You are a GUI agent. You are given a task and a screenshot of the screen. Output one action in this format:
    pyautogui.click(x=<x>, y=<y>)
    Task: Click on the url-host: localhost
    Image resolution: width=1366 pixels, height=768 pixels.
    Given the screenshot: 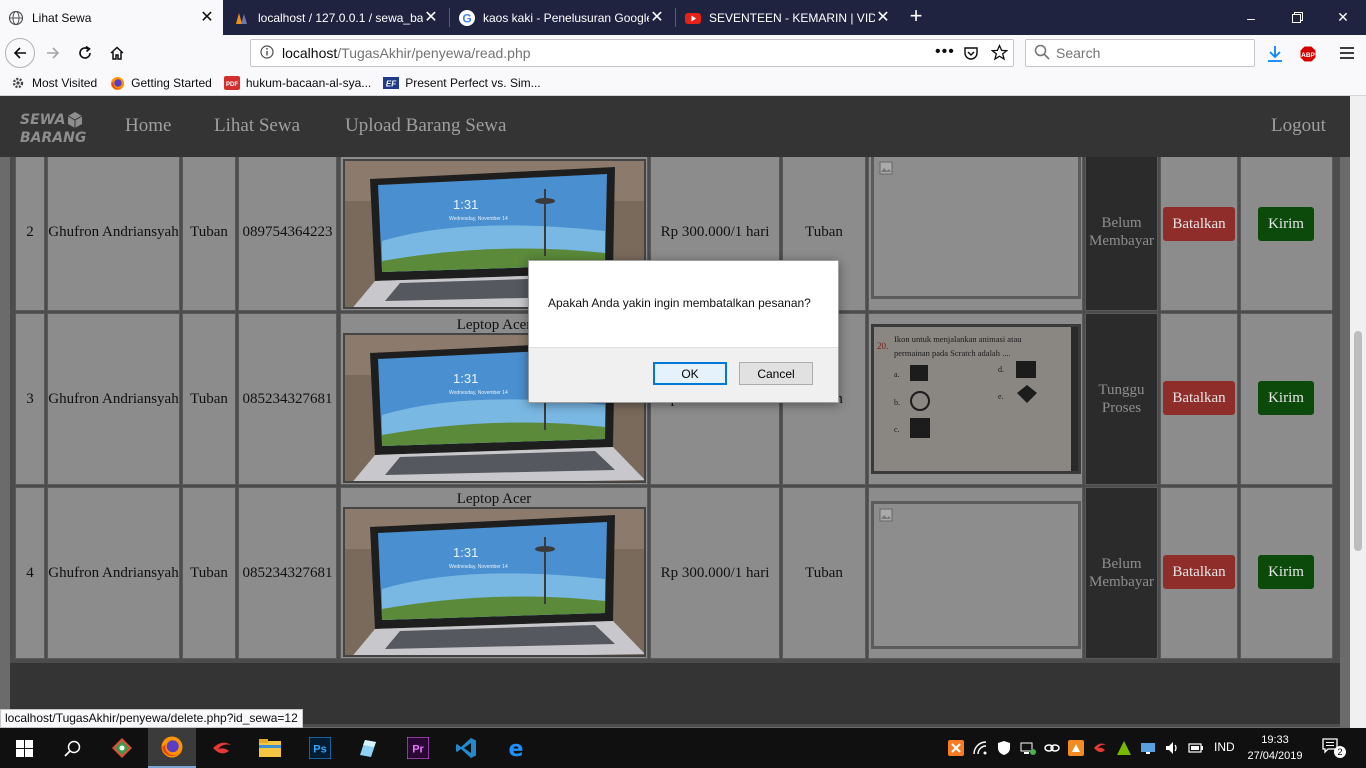 What is the action you would take?
    pyautogui.click(x=310, y=53)
    